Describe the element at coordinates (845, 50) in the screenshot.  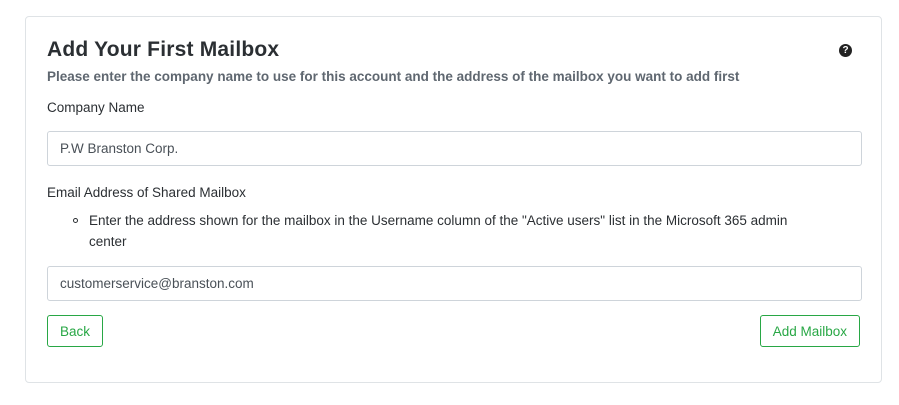
I see `question-circle-icon: ?` at that location.